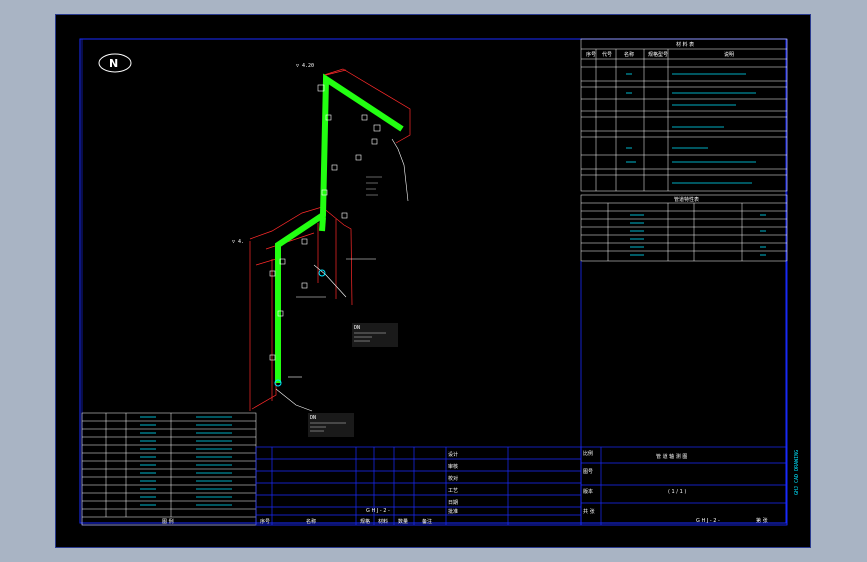  Describe the element at coordinates (378, 511) in the screenshot. I see `svg-text: G H J - 2 -` at that location.